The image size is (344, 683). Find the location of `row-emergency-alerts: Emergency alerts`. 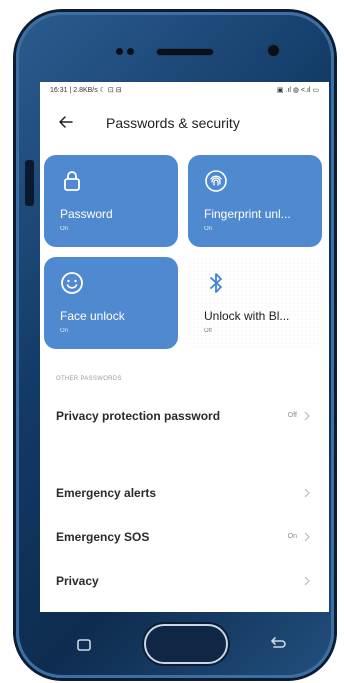

row-emergency-alerts: Emergency alerts is located at coordinates (184, 493).